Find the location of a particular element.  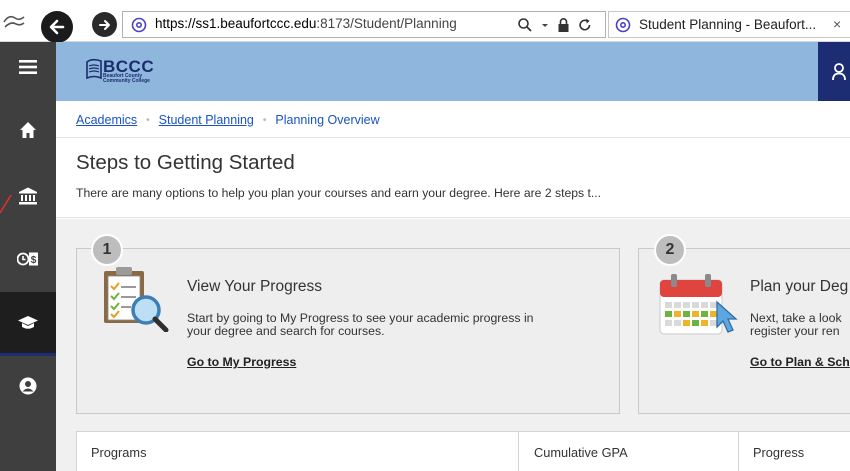

user-menu-button is located at coordinates (834, 71).